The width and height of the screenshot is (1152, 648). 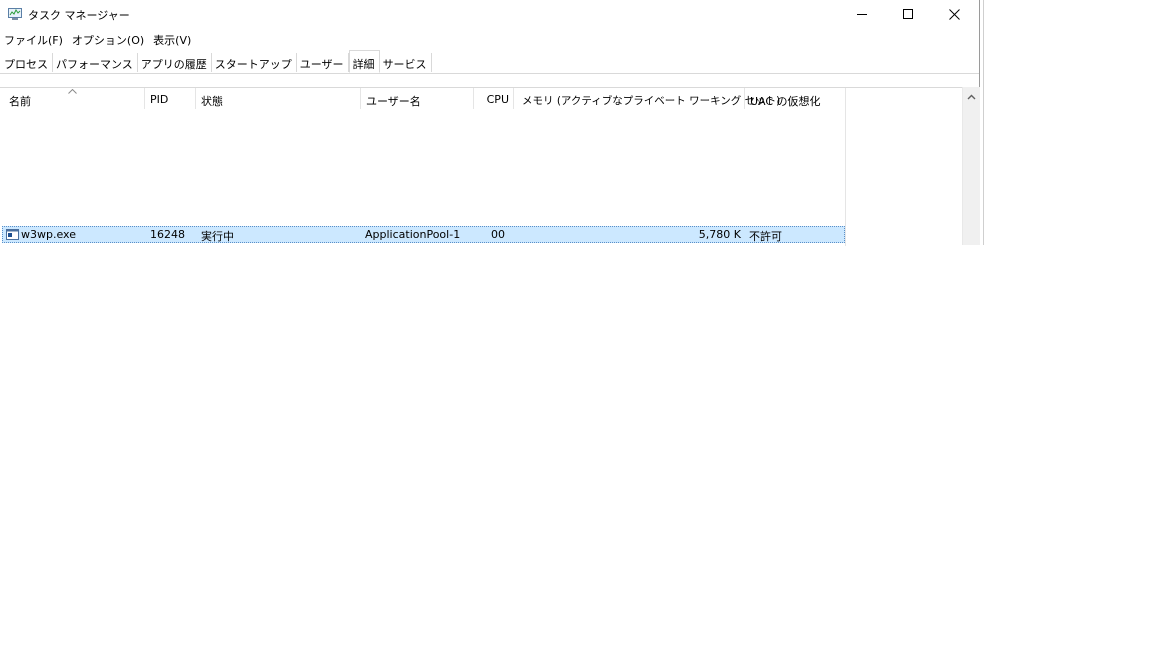 What do you see at coordinates (170, 98) in the screenshot?
I see `column-header-pid: PID` at bounding box center [170, 98].